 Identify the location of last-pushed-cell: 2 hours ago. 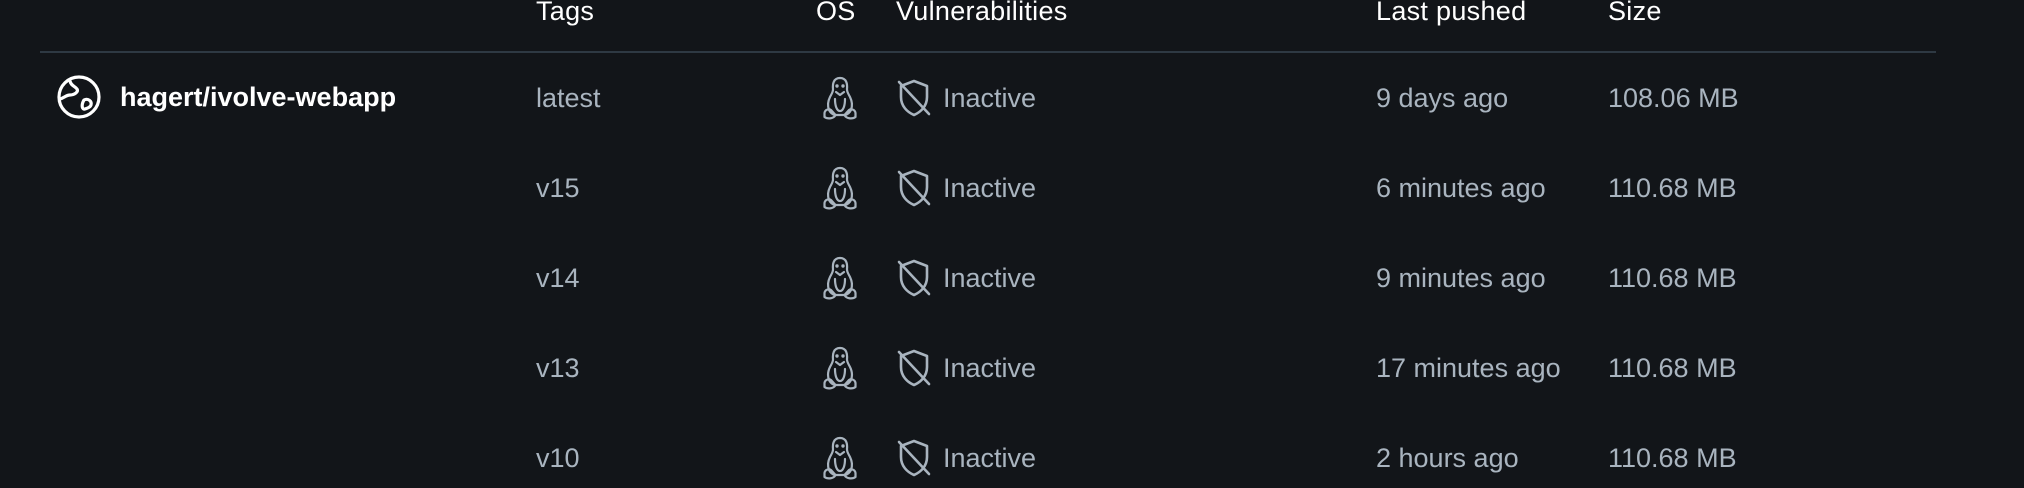
(1447, 457).